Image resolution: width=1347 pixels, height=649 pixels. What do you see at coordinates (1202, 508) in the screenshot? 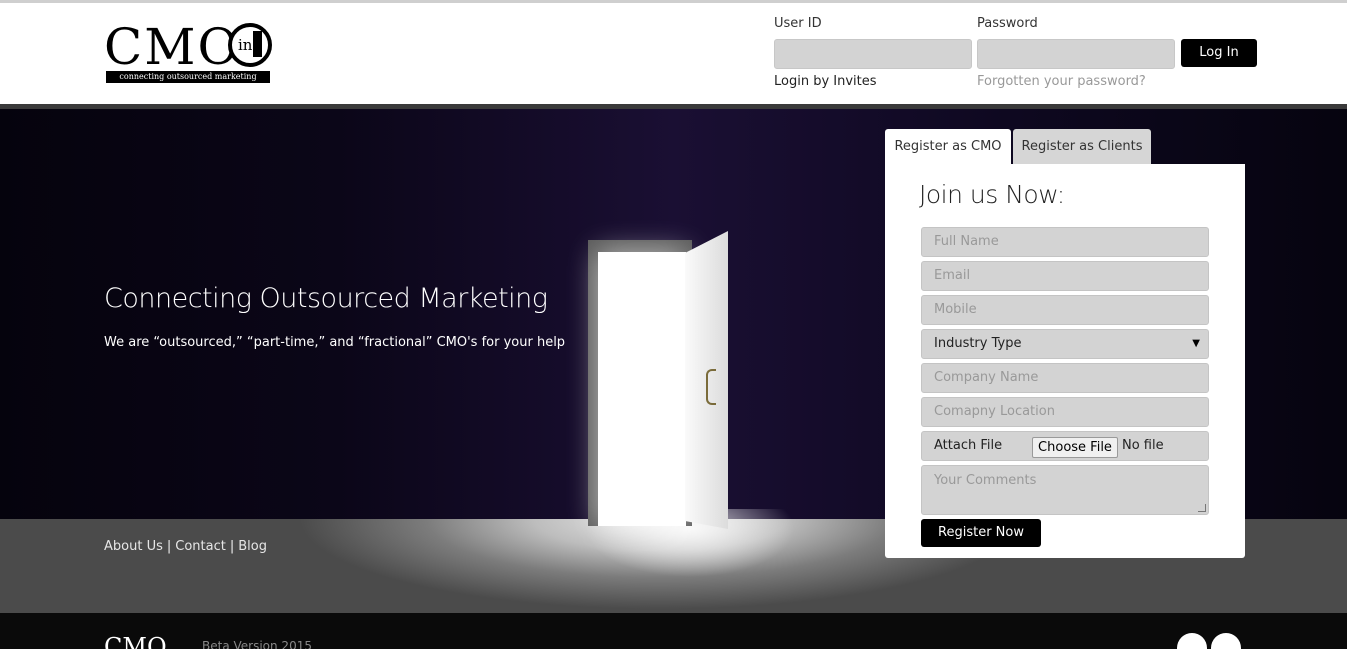
I see `resize-handle-icon` at bounding box center [1202, 508].